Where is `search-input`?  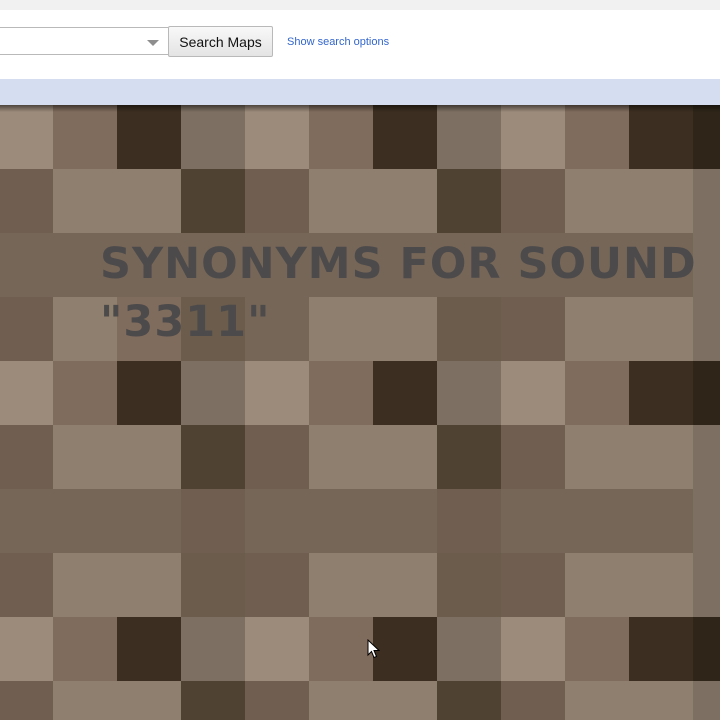
search-input is located at coordinates (75, 41).